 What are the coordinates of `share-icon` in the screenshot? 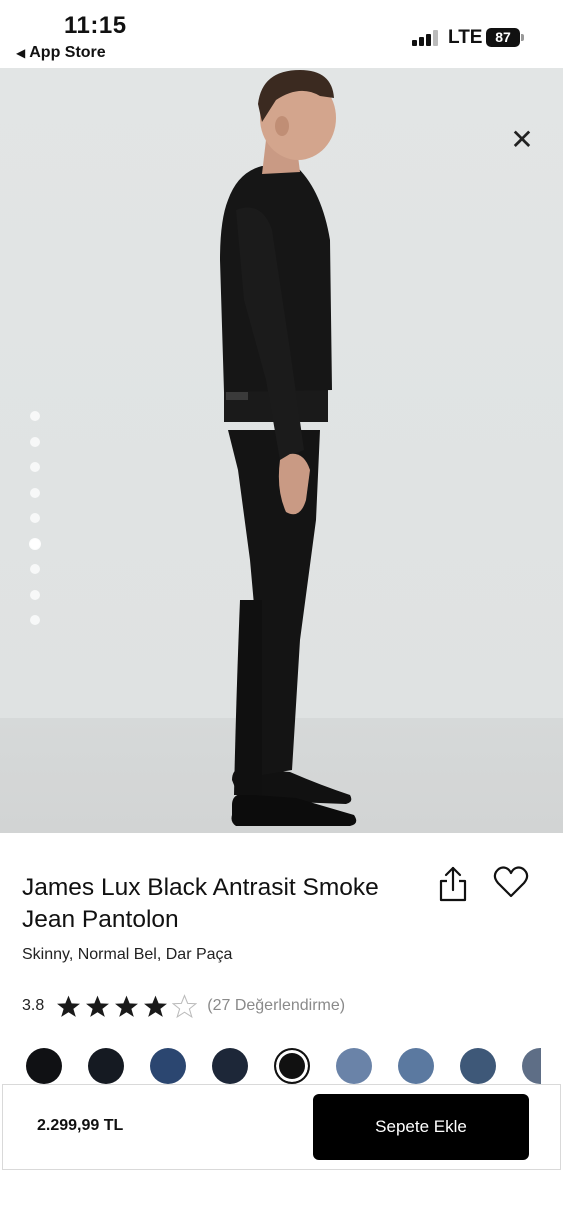 It's located at (453, 884).